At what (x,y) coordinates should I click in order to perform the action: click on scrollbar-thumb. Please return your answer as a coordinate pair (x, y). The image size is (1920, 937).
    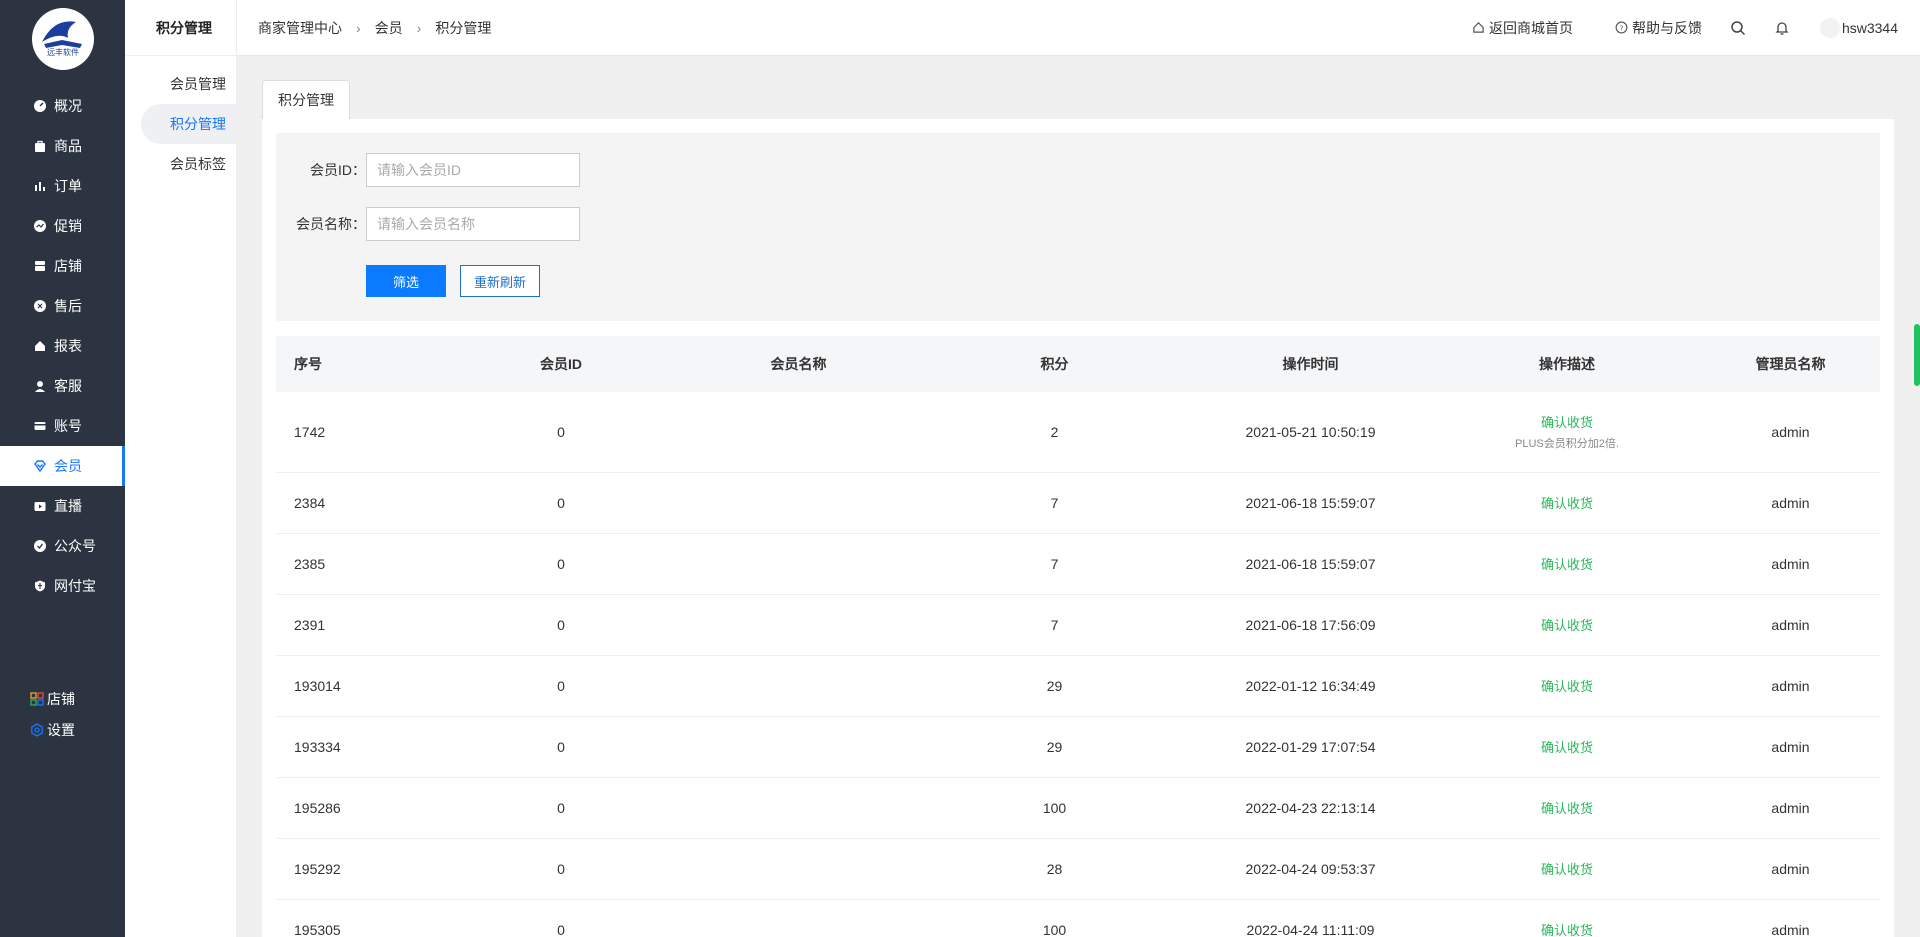
    Looking at the image, I should click on (1917, 355).